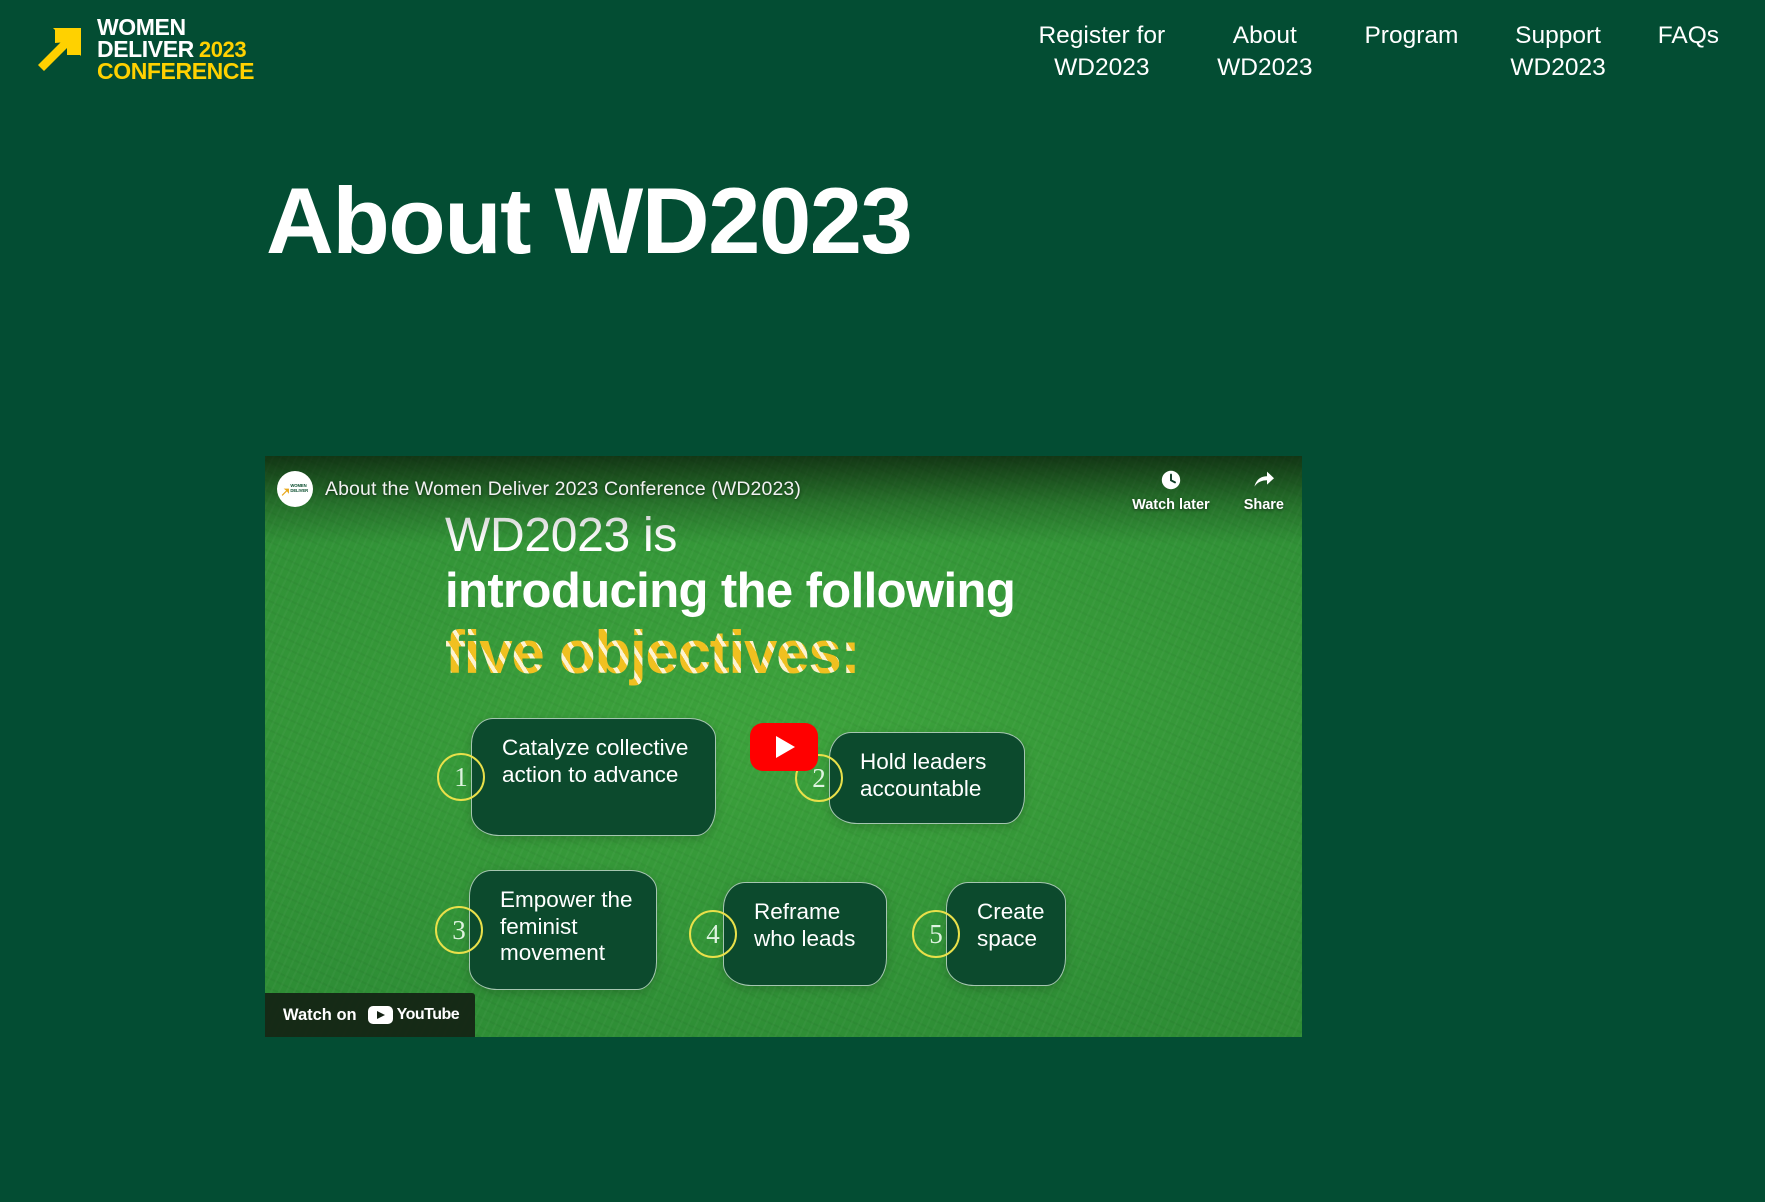  I want to click on play-triangle-icon, so click(785, 746).